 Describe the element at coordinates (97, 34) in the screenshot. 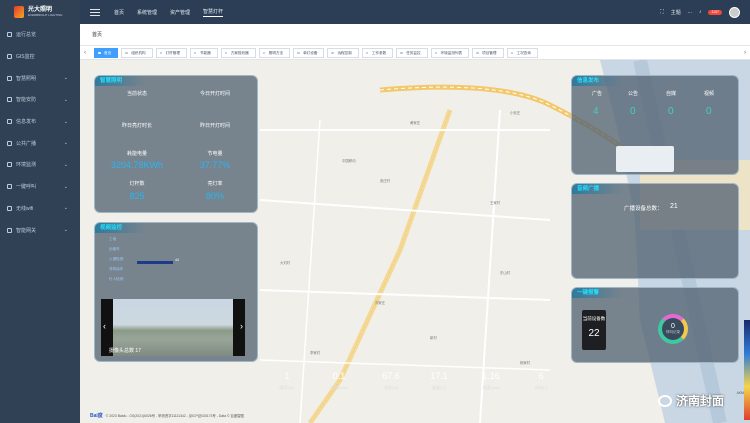

I see `breadcrumb-home: 首页` at that location.